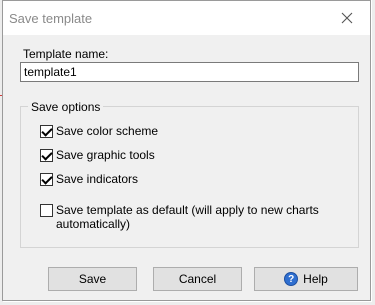 This screenshot has width=375, height=305. I want to click on cancel-button: Cancel, so click(197, 279).